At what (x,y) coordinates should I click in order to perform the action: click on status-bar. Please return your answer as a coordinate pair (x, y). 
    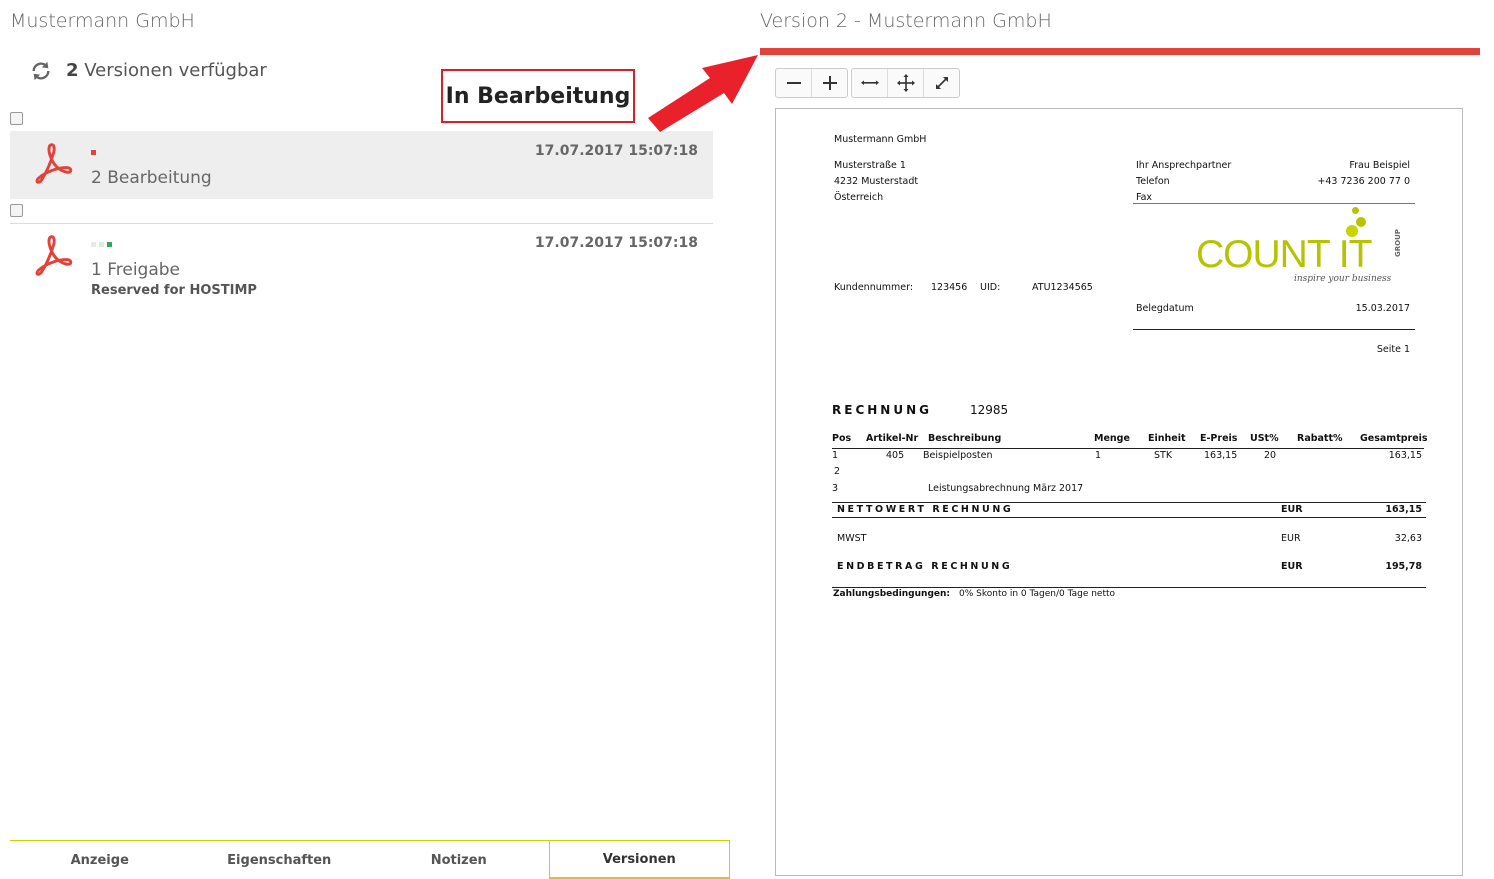
    Looking at the image, I should click on (1120, 51).